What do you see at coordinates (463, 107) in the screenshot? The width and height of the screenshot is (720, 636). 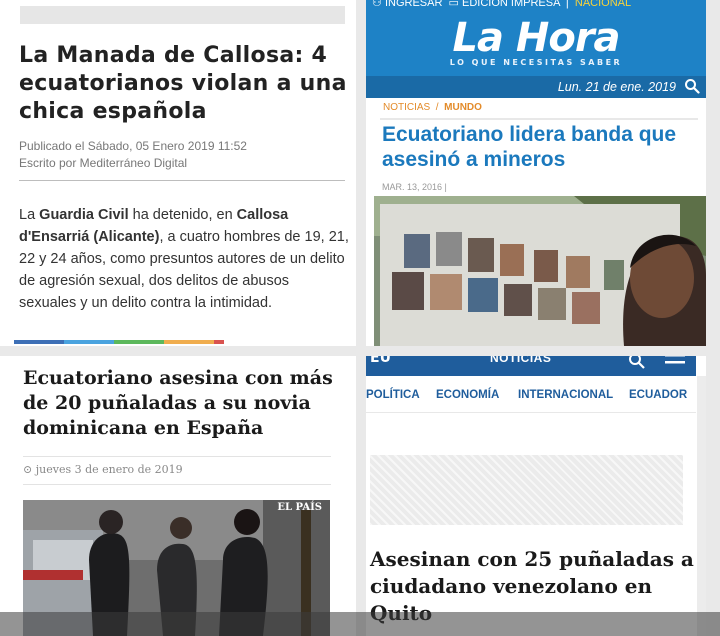 I see `breadcrumb-section: MUNDO` at bounding box center [463, 107].